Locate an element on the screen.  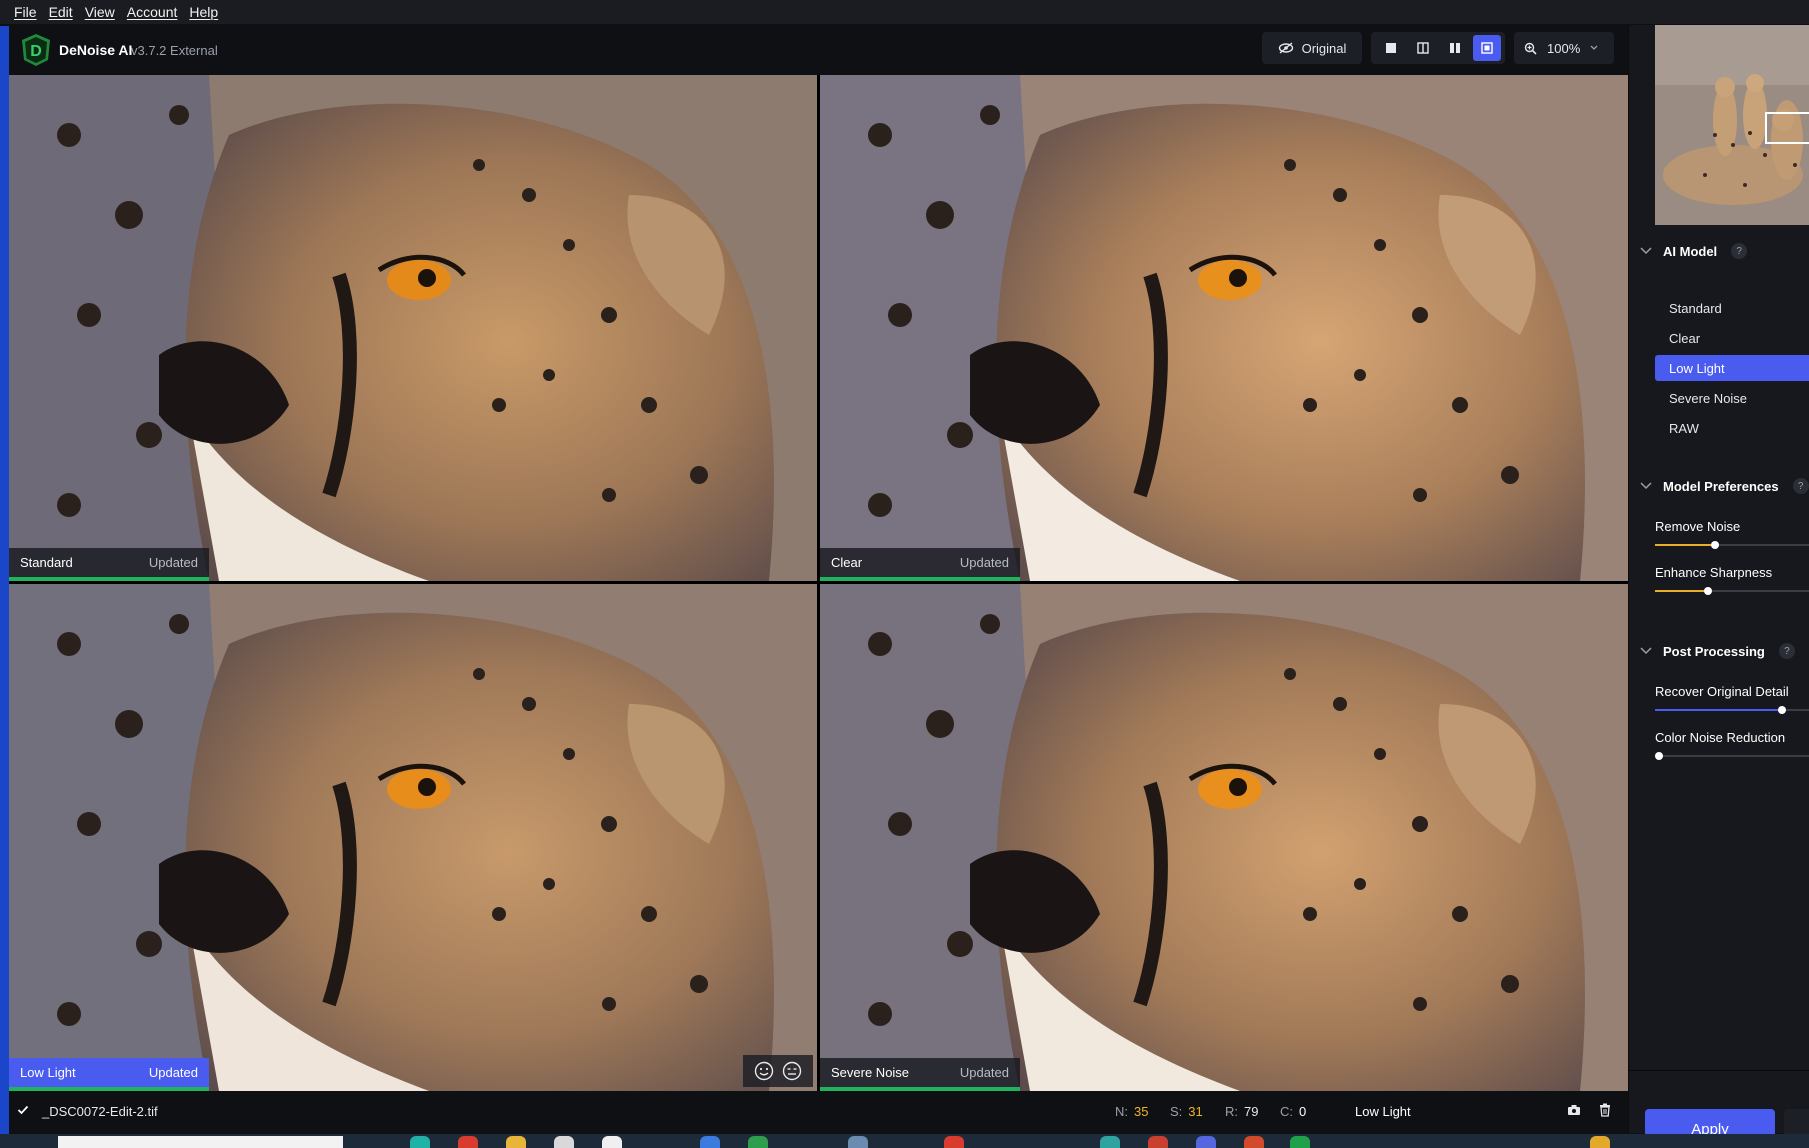
navigator-thumbnail is located at coordinates (1732, 125).